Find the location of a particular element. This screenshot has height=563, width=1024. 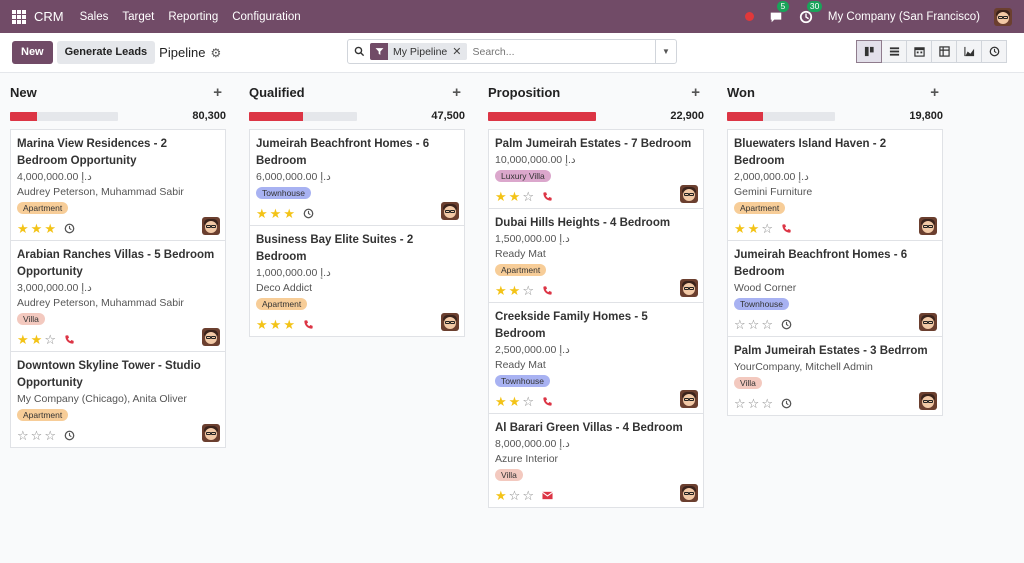

activities-icon: 30 is located at coordinates (810, 12).